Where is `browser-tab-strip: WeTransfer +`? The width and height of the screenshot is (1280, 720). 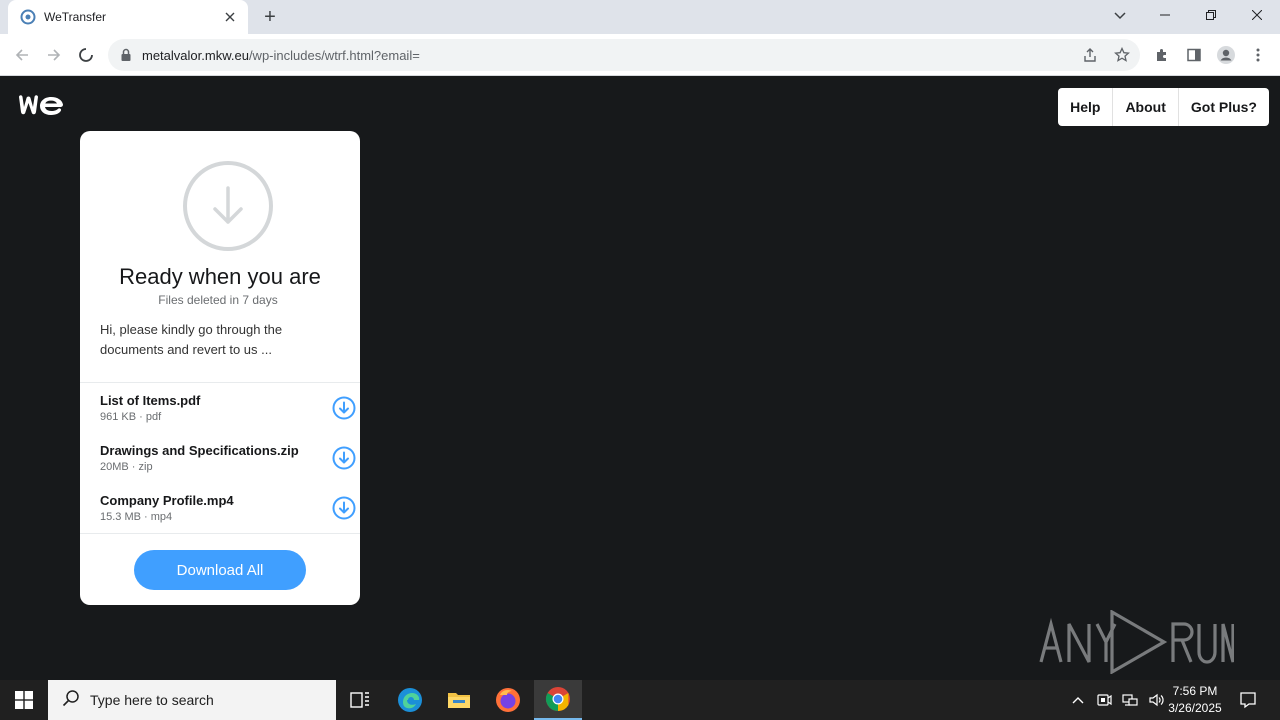 browser-tab-strip: WeTransfer + is located at coordinates (640, 17).